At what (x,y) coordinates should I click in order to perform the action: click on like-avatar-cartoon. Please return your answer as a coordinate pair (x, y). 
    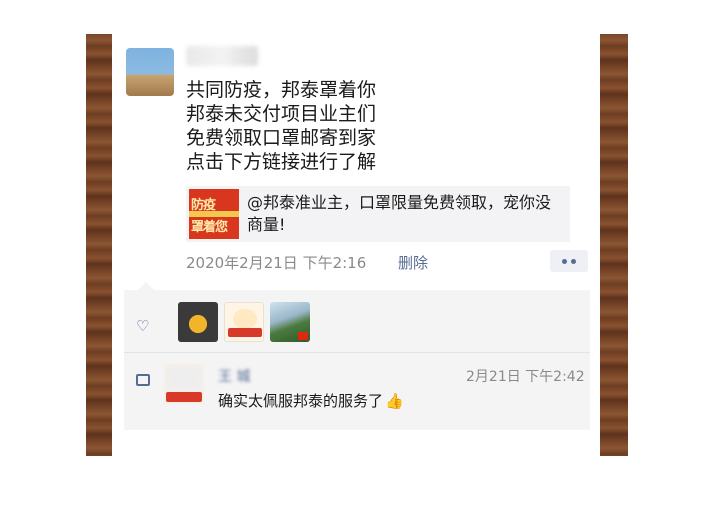
    Looking at the image, I should click on (244, 322).